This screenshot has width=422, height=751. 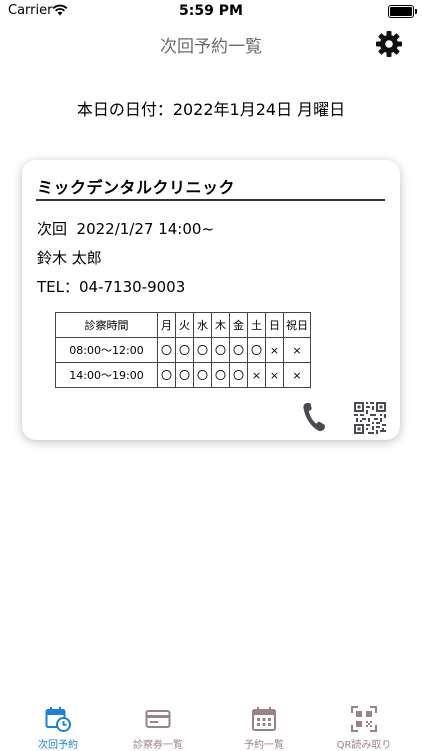 I want to click on table-cell: 14:00～19:00, so click(x=106, y=375).